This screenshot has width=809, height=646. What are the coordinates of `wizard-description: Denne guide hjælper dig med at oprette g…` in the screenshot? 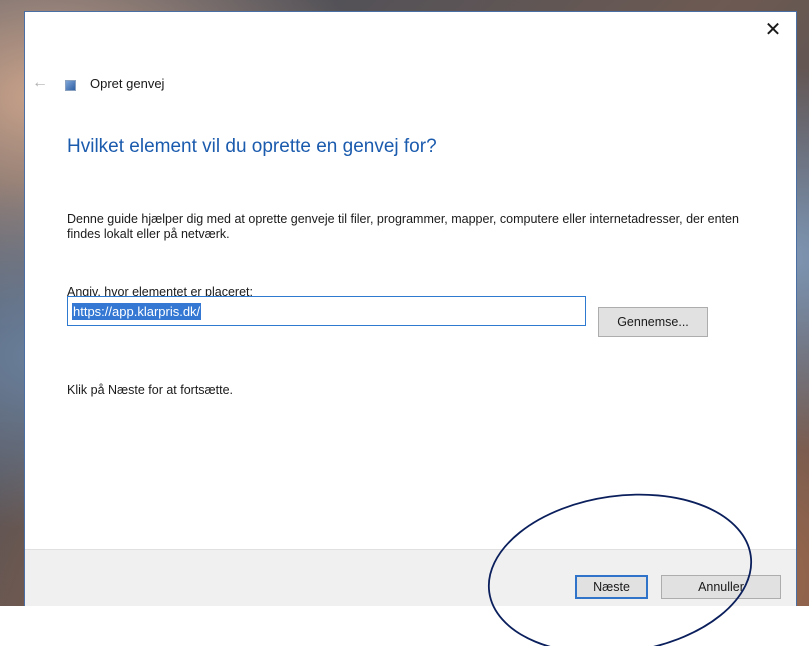 It's located at (403, 226).